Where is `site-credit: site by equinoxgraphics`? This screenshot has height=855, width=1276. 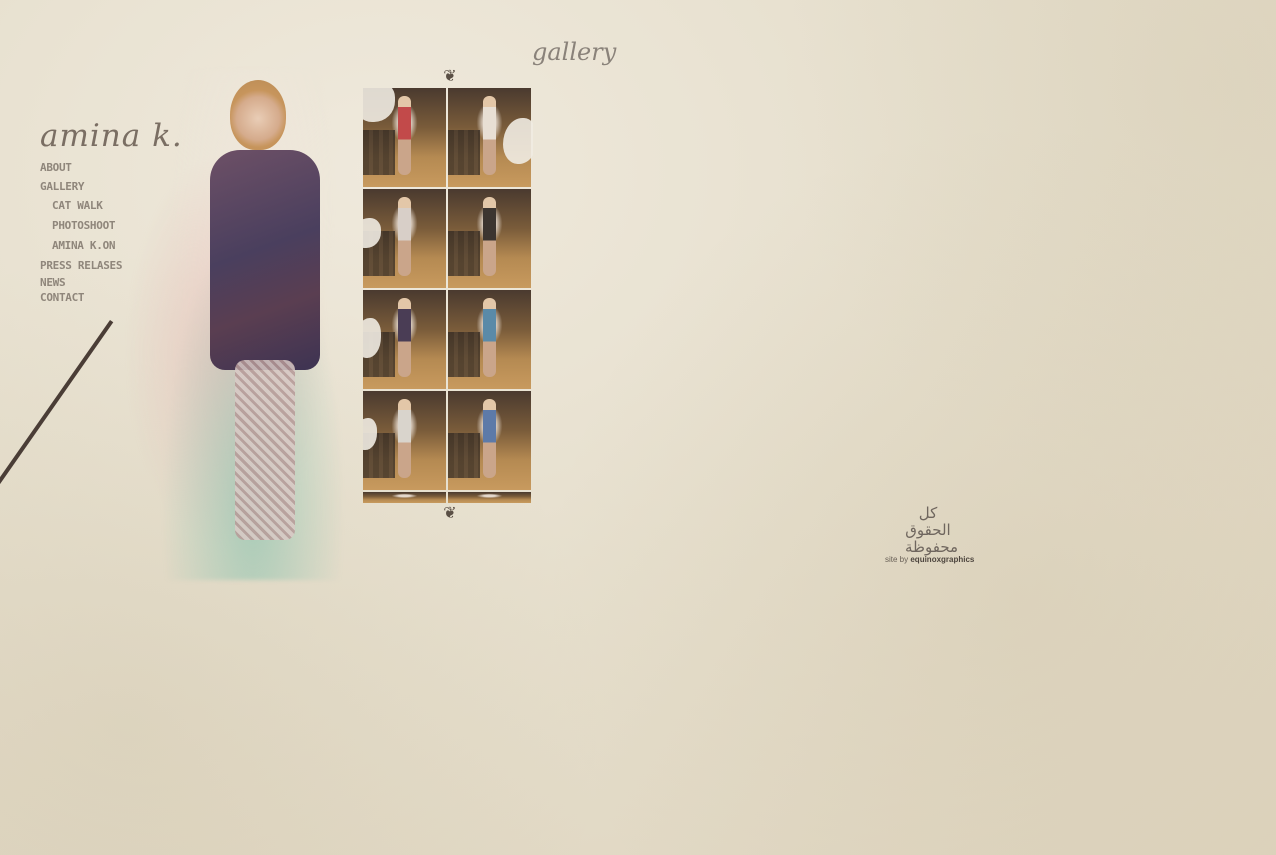 site-credit: site by equinoxgraphics is located at coordinates (929, 559).